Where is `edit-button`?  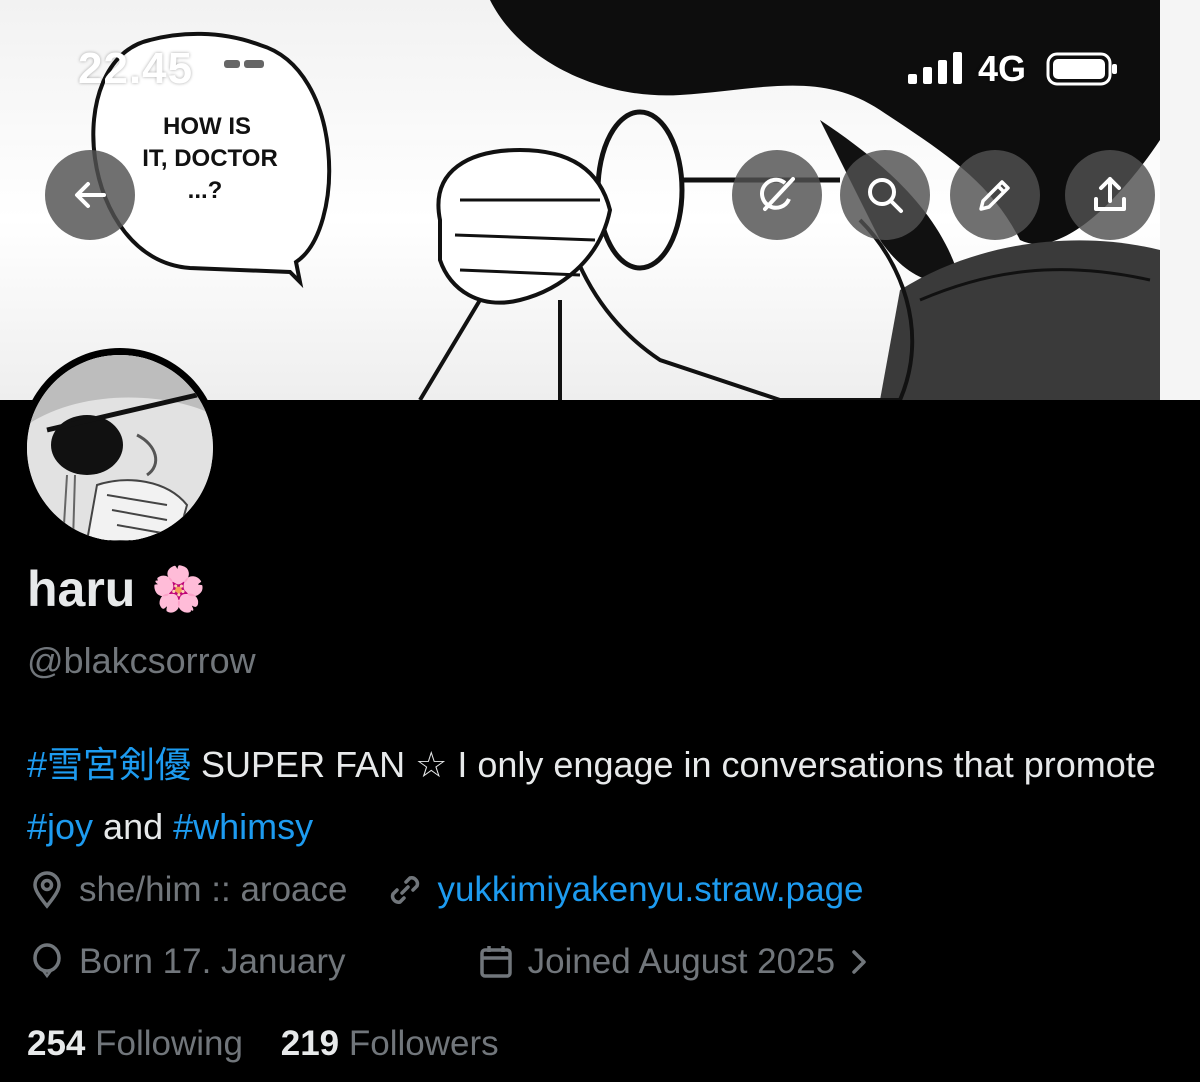
edit-button is located at coordinates (995, 195).